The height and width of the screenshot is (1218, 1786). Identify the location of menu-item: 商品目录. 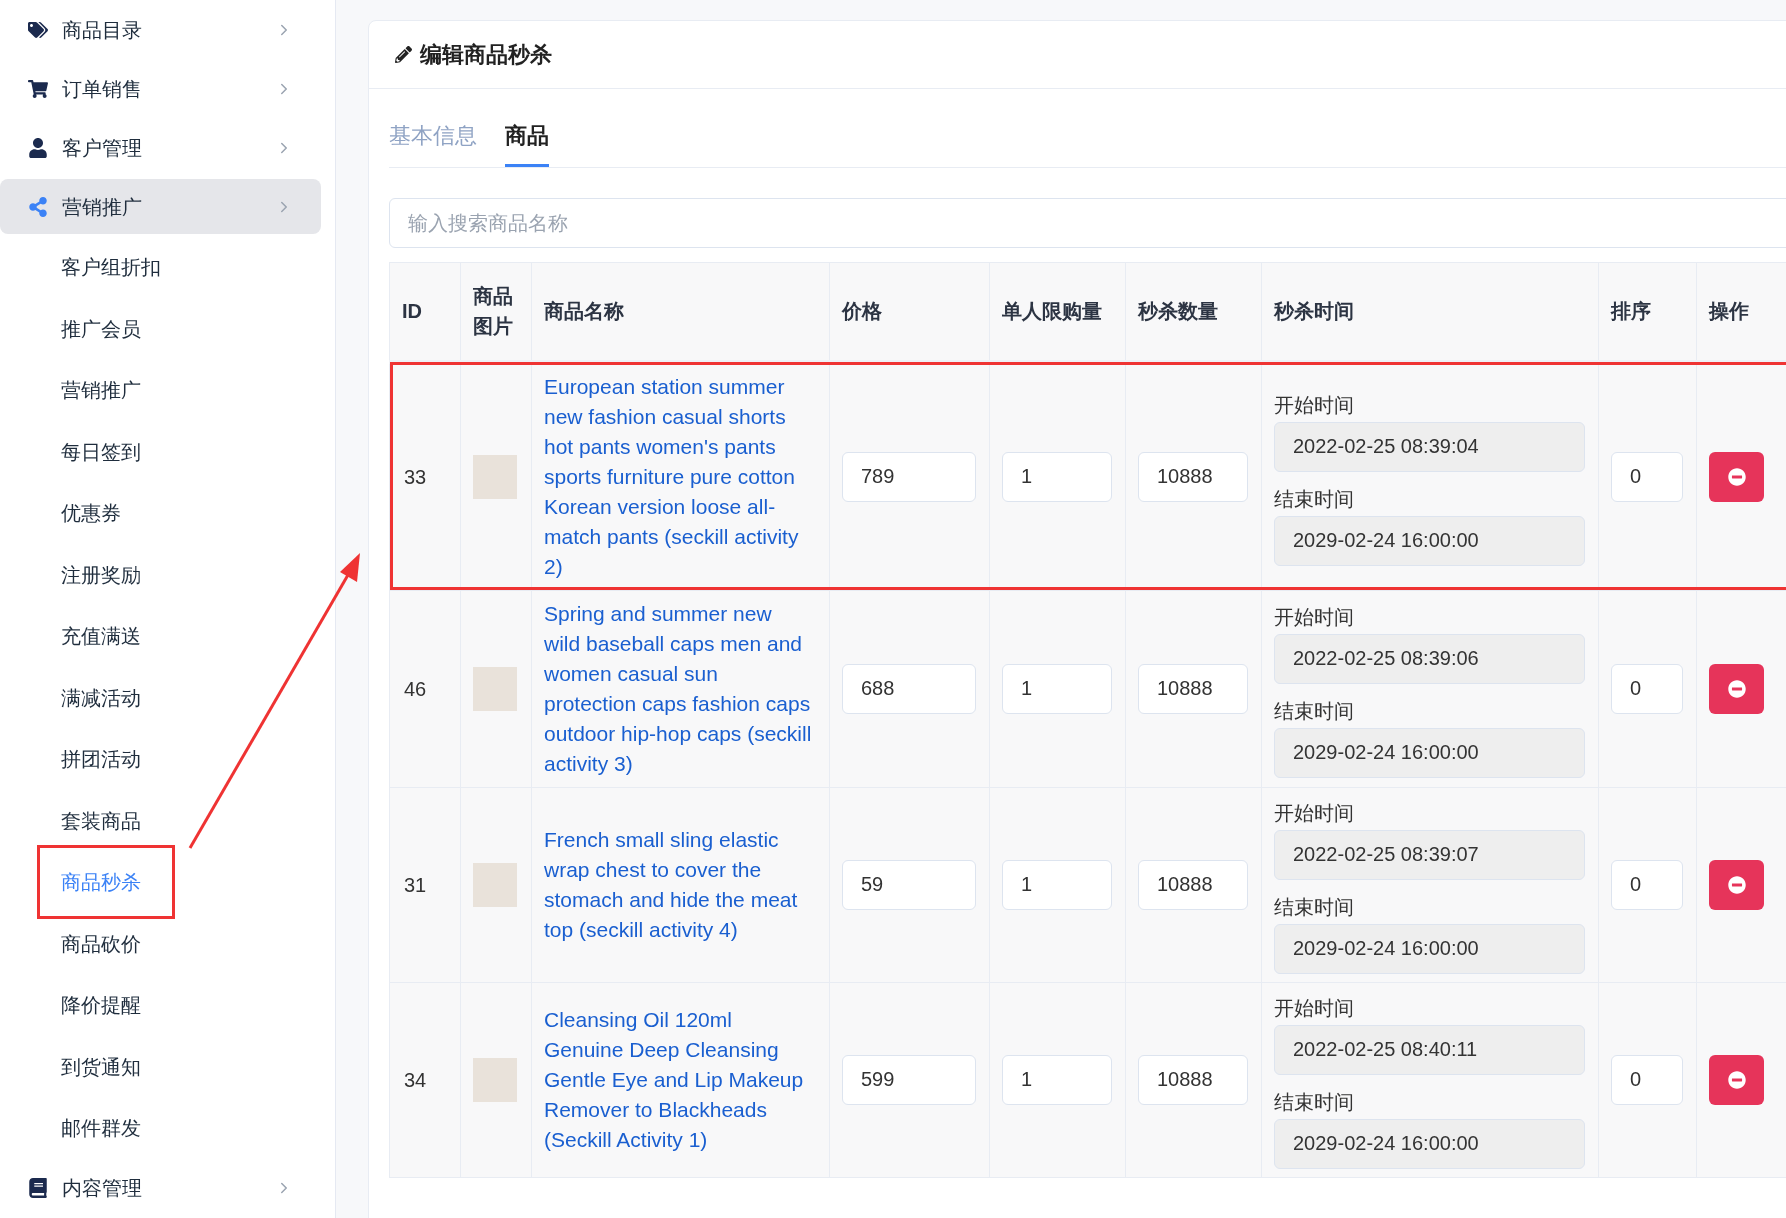
(160, 30).